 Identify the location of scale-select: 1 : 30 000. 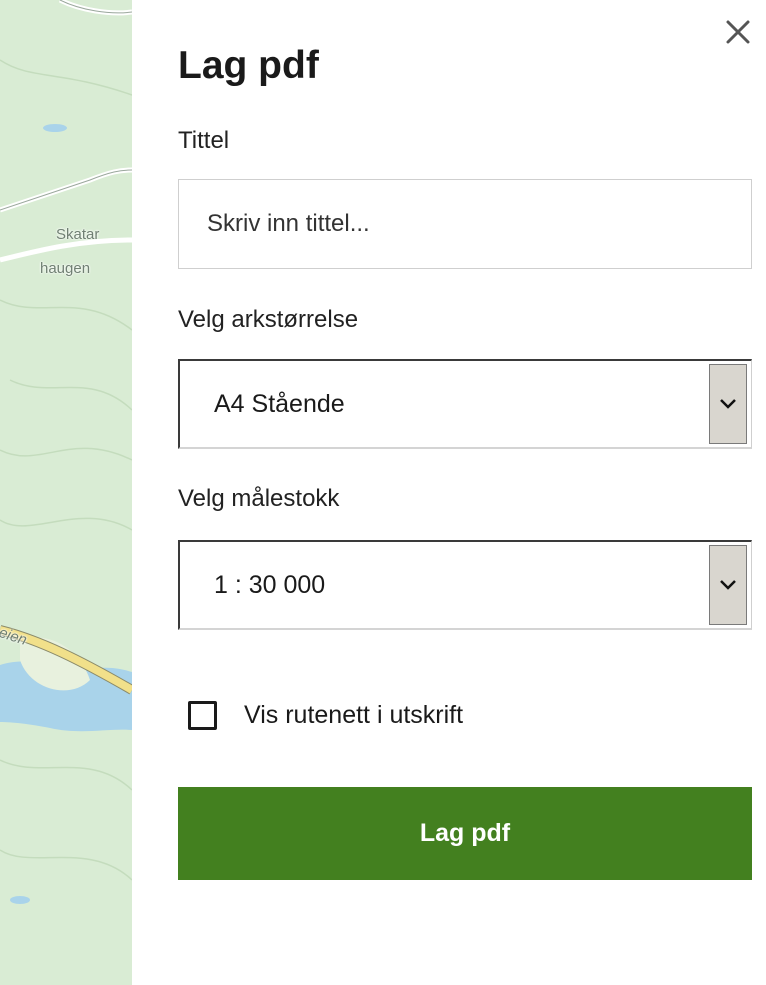
(465, 585).